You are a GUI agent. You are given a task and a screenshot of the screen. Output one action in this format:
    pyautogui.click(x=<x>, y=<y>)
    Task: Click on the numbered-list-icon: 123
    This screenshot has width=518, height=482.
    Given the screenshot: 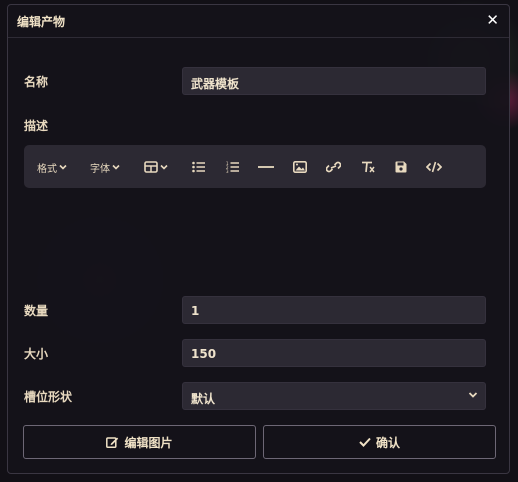 What is the action you would take?
    pyautogui.click(x=232, y=167)
    